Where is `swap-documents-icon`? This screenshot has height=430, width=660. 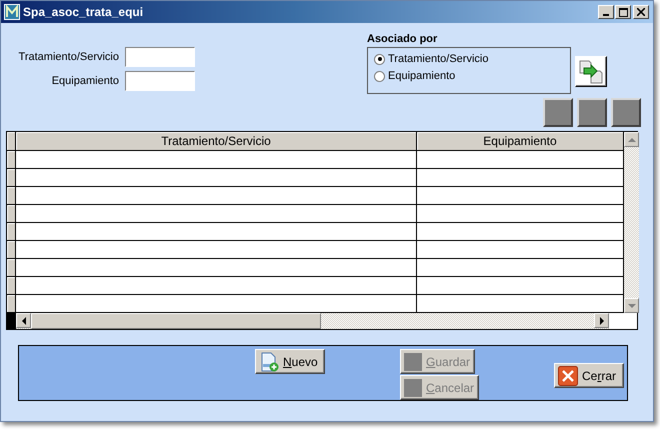
swap-documents-icon is located at coordinates (591, 71).